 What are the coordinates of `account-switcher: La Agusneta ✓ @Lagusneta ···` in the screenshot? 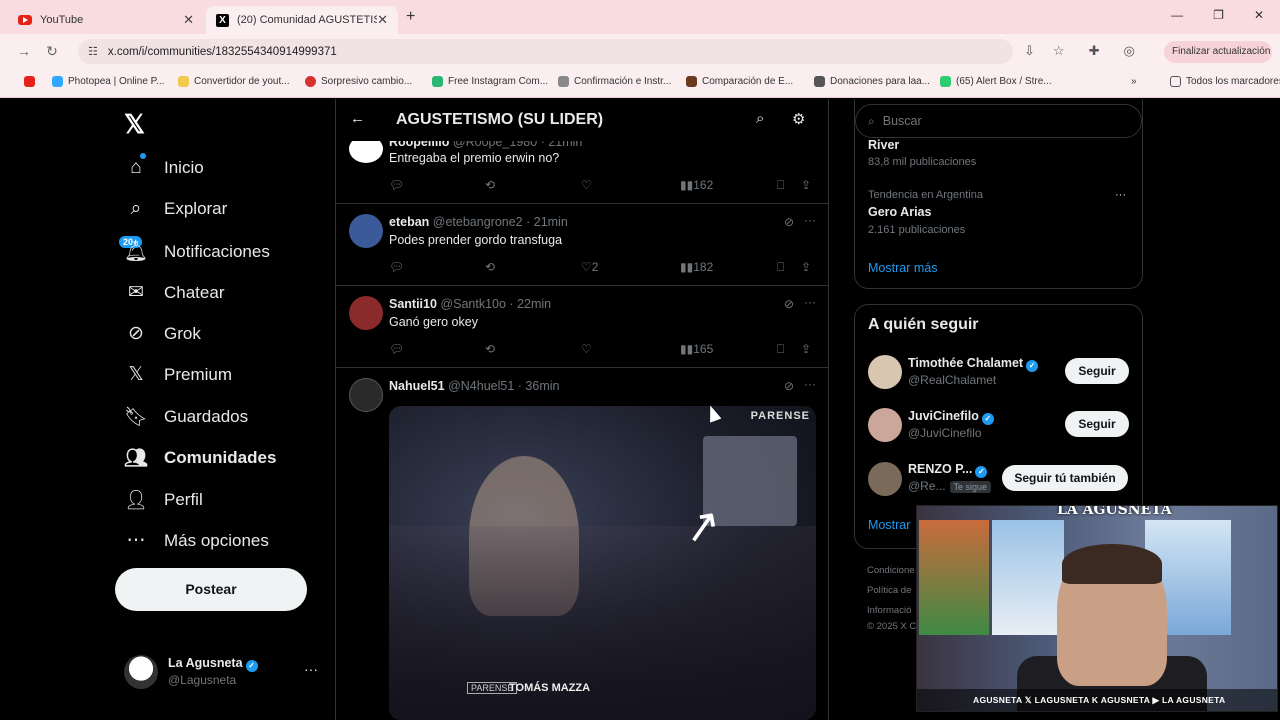 It's located at (224, 673).